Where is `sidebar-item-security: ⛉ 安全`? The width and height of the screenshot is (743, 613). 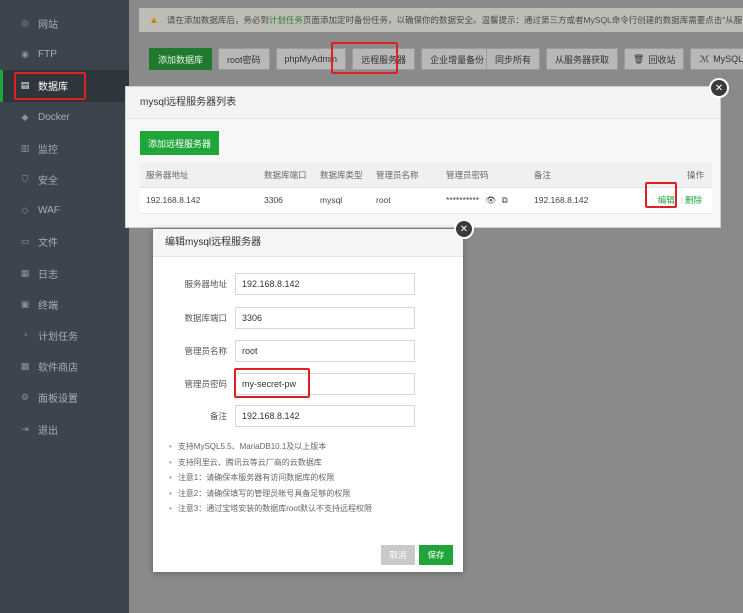
sidebar-item-security: ⛉ 安全 is located at coordinates (64, 179).